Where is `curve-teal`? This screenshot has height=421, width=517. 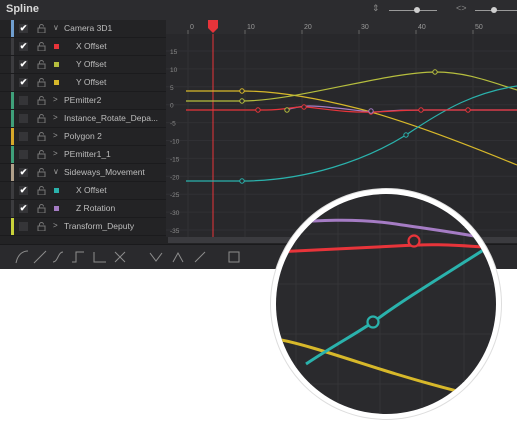 curve-teal is located at coordinates (400, 303).